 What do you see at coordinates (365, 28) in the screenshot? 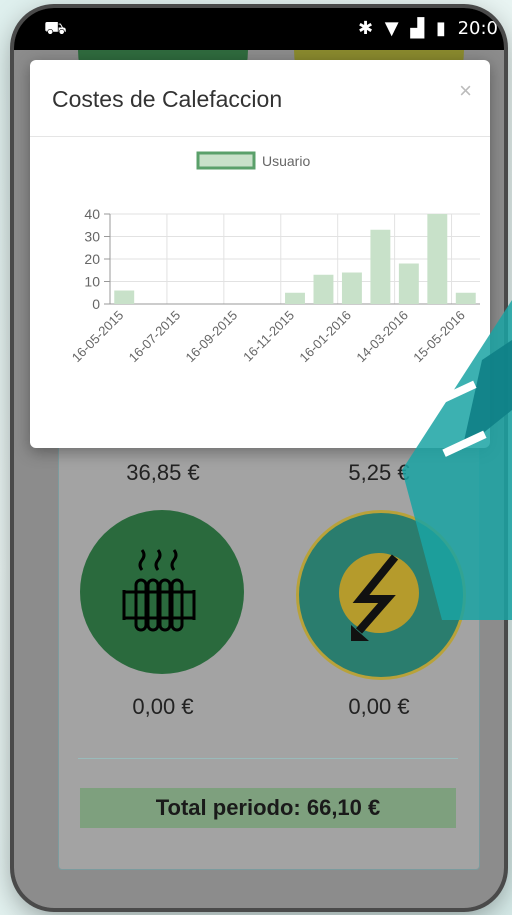
I see `bluetooth-icon: ✱` at bounding box center [365, 28].